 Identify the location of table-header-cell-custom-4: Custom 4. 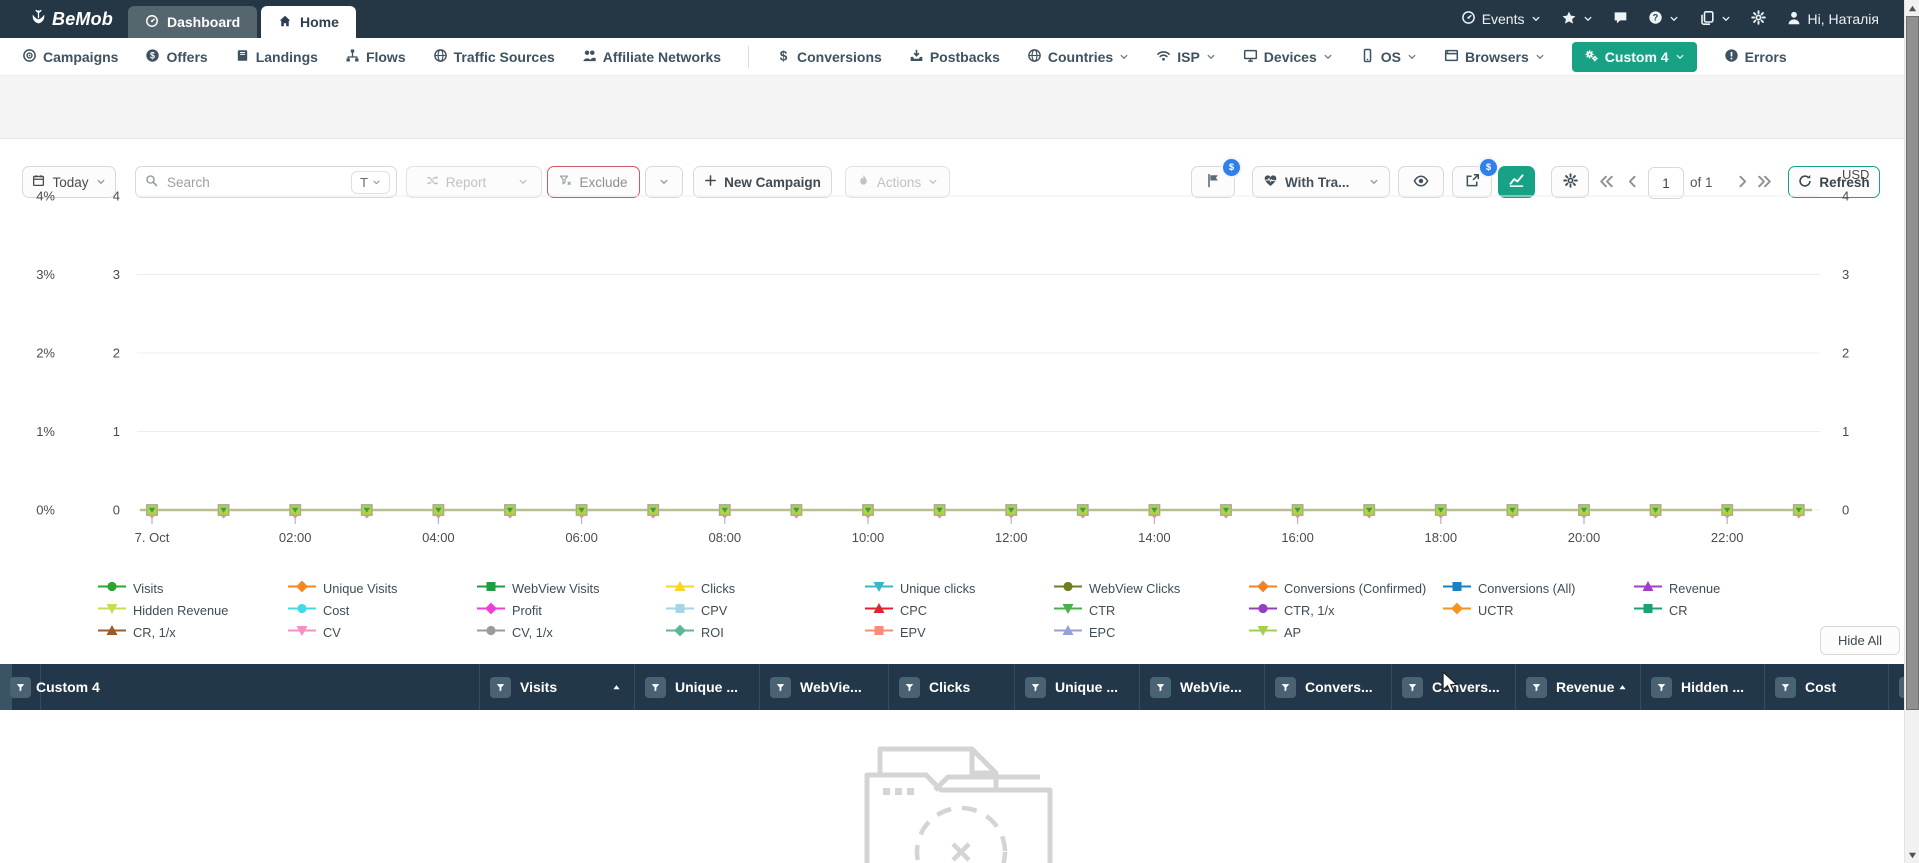
(246, 687).